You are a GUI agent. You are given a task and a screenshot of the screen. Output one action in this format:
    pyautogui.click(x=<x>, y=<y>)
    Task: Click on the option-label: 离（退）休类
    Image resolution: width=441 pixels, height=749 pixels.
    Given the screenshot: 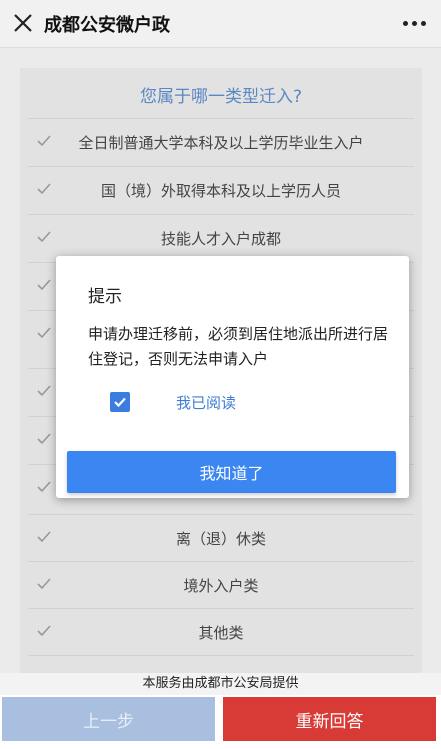 What is the action you would take?
    pyautogui.click(x=220, y=538)
    